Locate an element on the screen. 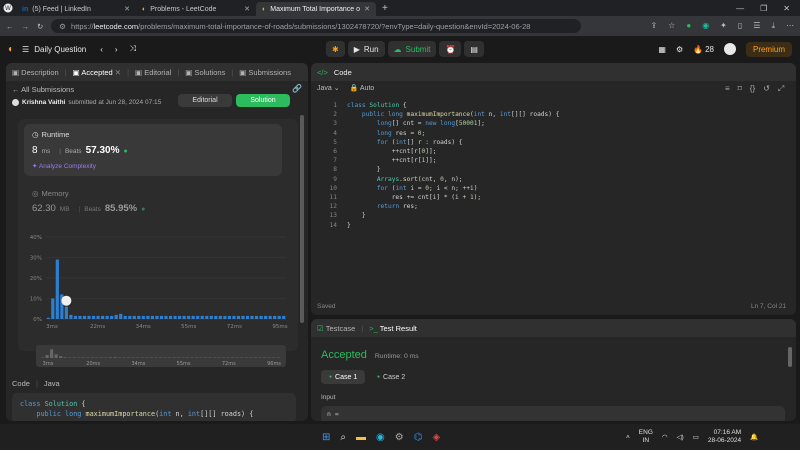 Image resolution: width=800 pixels, height=450 pixels. your-submission-avatar-marker is located at coordinates (66, 300).